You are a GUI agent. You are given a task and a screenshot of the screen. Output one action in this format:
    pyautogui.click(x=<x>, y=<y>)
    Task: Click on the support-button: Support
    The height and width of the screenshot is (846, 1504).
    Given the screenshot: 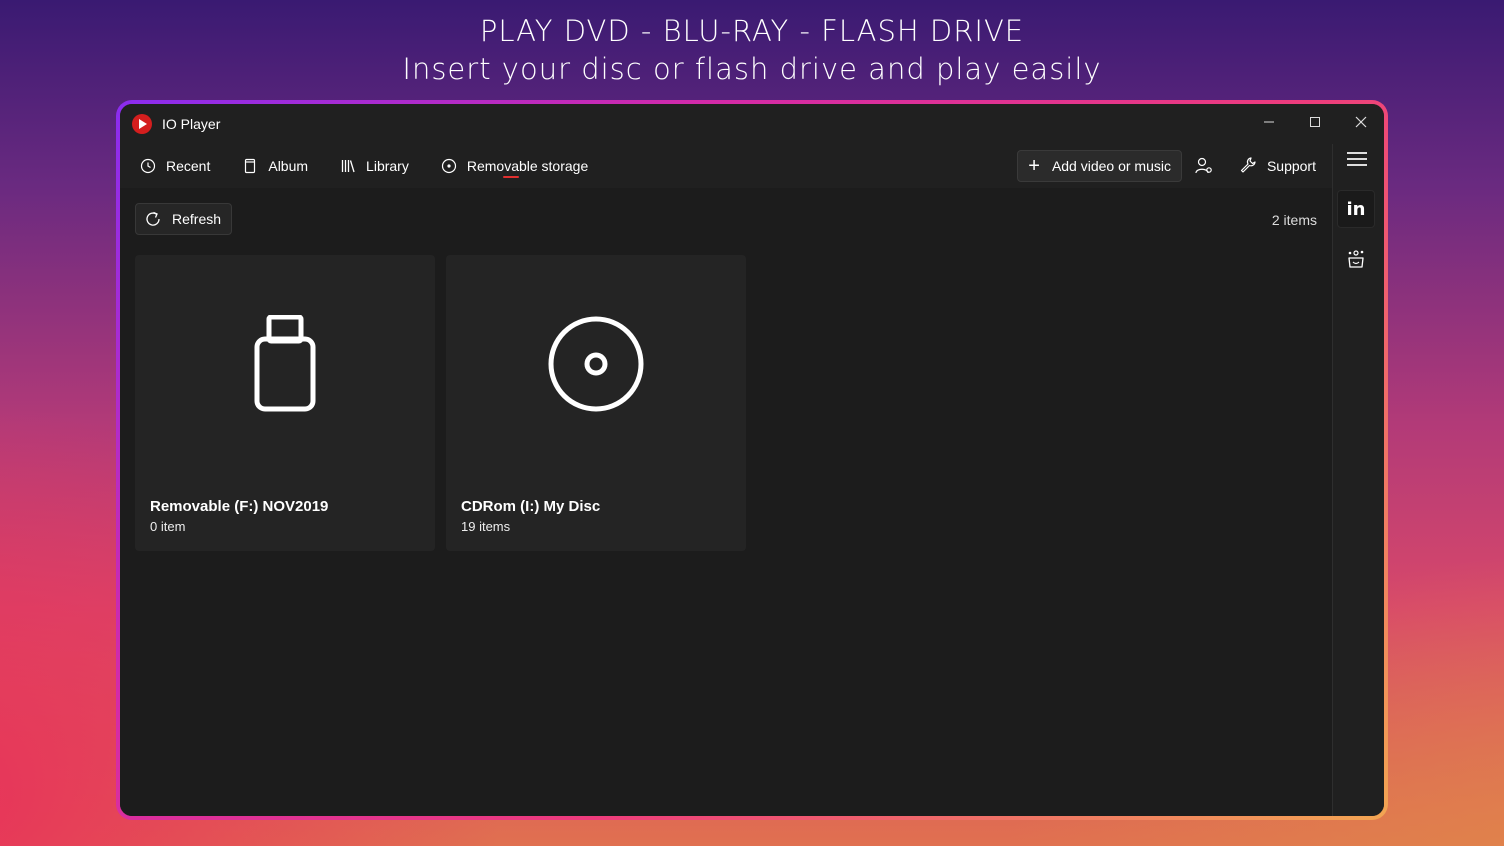 What is the action you would take?
    pyautogui.click(x=1277, y=166)
    